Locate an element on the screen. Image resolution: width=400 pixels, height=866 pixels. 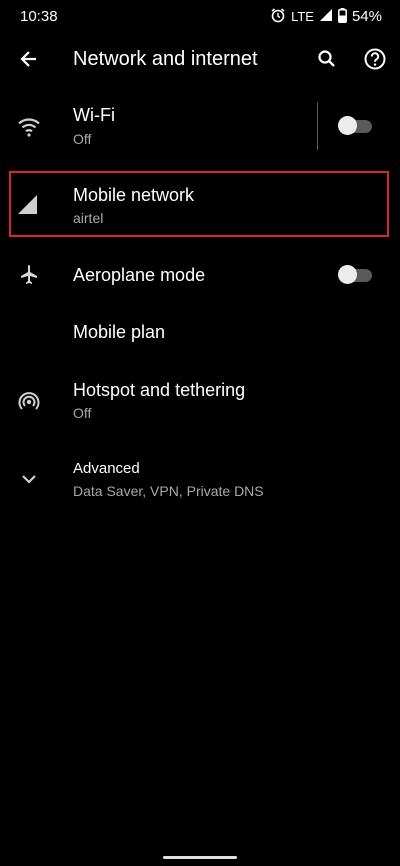
signal-icon is located at coordinates (326, 16).